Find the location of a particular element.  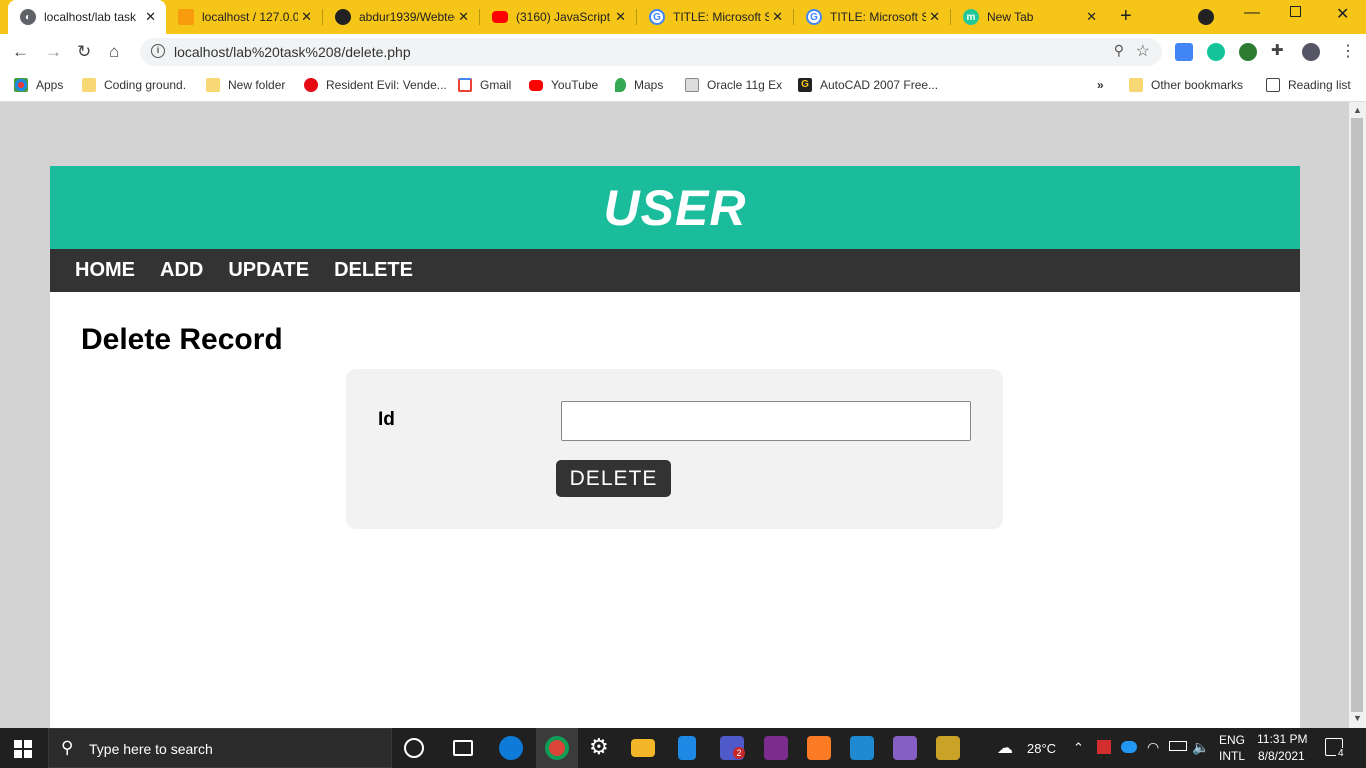

bookmark-other: Other bookmarks is located at coordinates (1186, 85).